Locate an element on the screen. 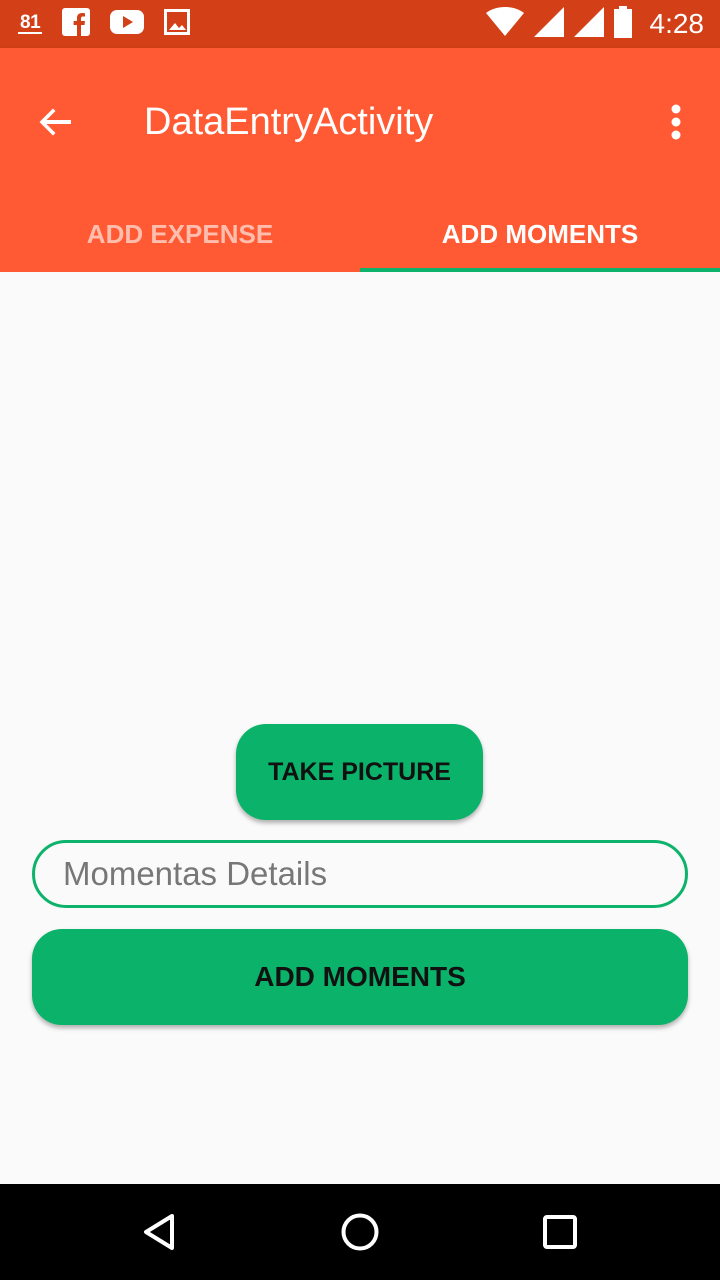 The width and height of the screenshot is (720, 1280). gallery-icon is located at coordinates (177, 24).